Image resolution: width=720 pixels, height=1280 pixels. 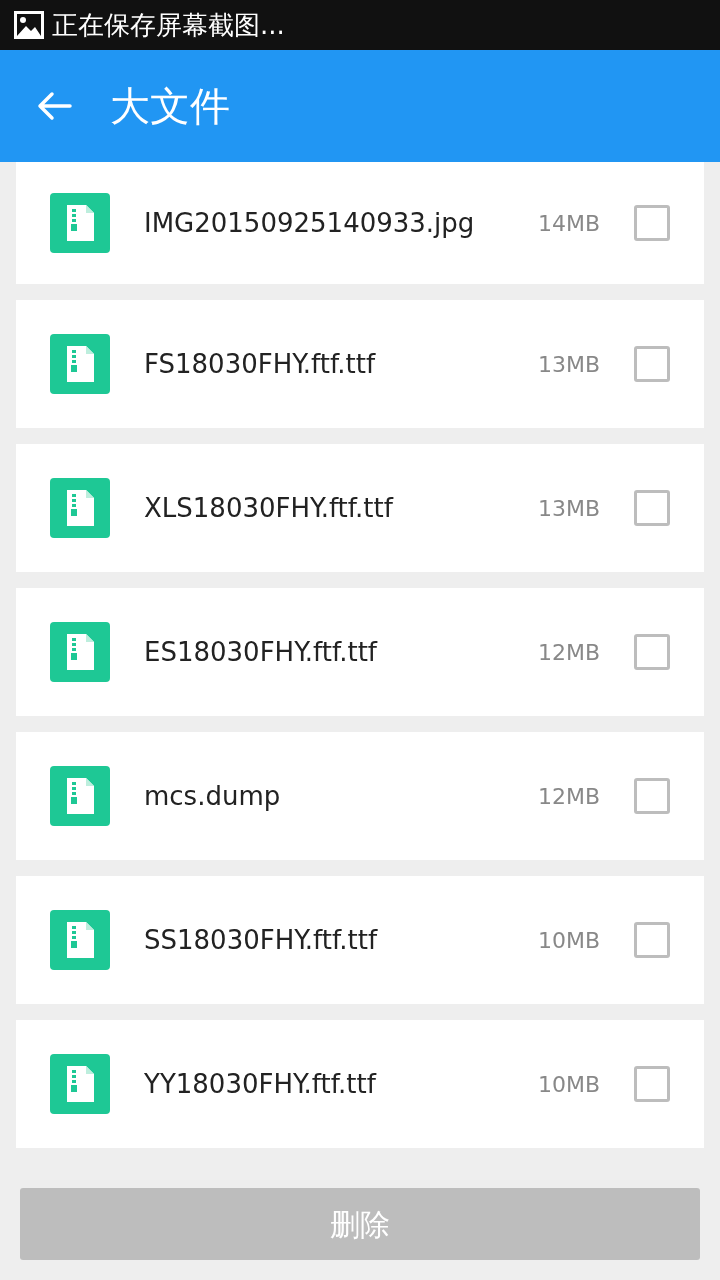 What do you see at coordinates (213, 796) in the screenshot?
I see `file-name: mcs.dump` at bounding box center [213, 796].